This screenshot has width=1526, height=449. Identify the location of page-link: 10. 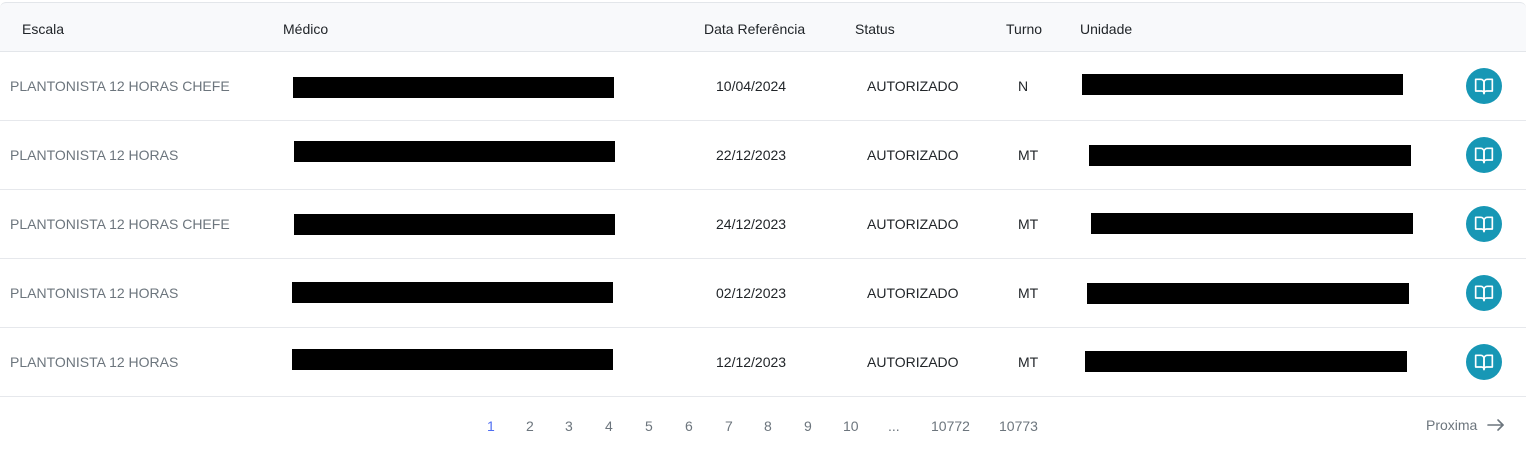
(851, 426).